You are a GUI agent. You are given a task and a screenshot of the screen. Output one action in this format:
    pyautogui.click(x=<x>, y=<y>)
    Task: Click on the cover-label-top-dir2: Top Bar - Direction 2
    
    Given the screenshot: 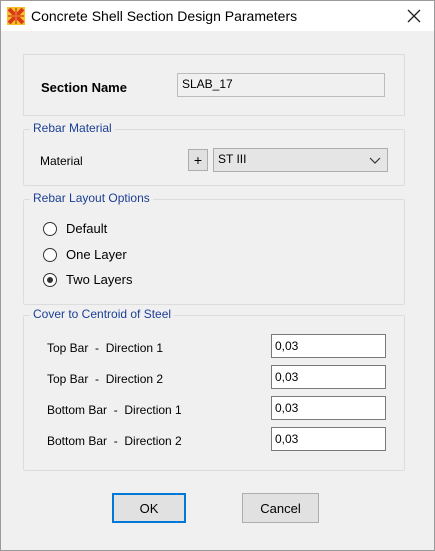 What is the action you would take?
    pyautogui.click(x=105, y=379)
    